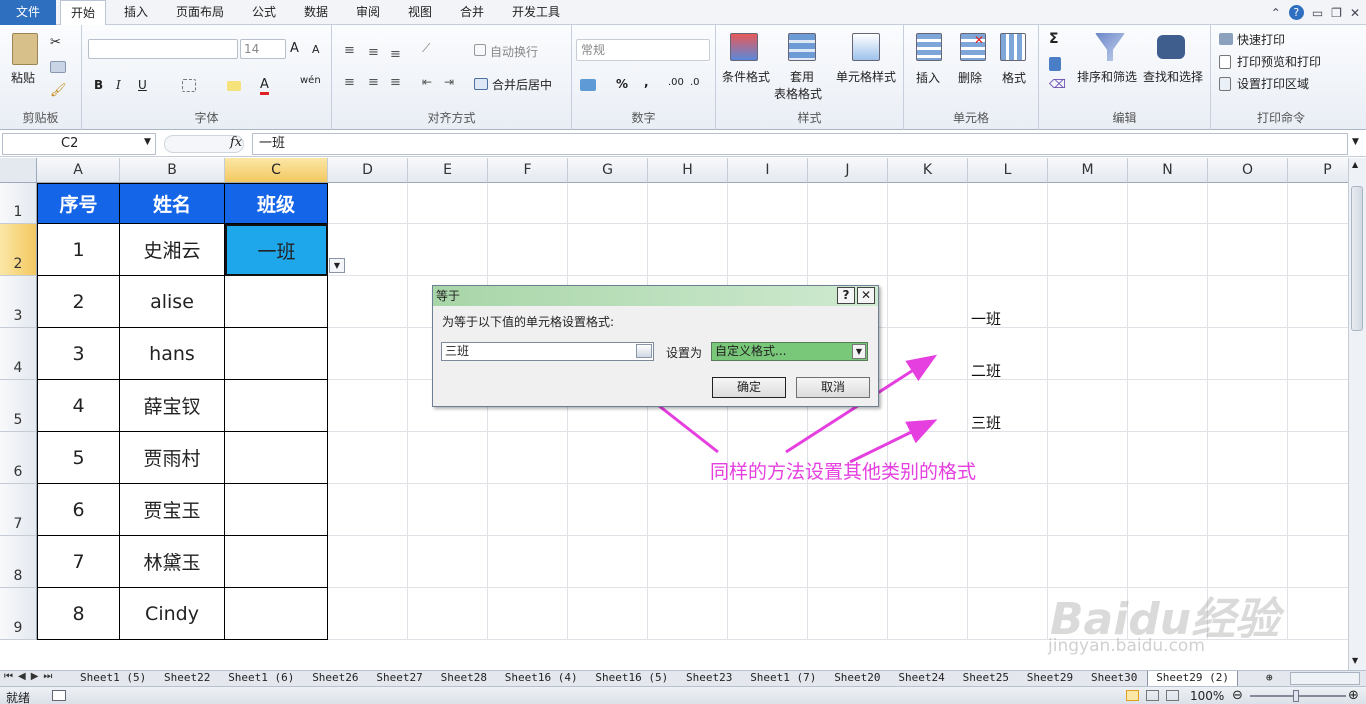 This screenshot has width=1366, height=704. I want to click on sheet-tab: Sheet29, so click(1050, 678).